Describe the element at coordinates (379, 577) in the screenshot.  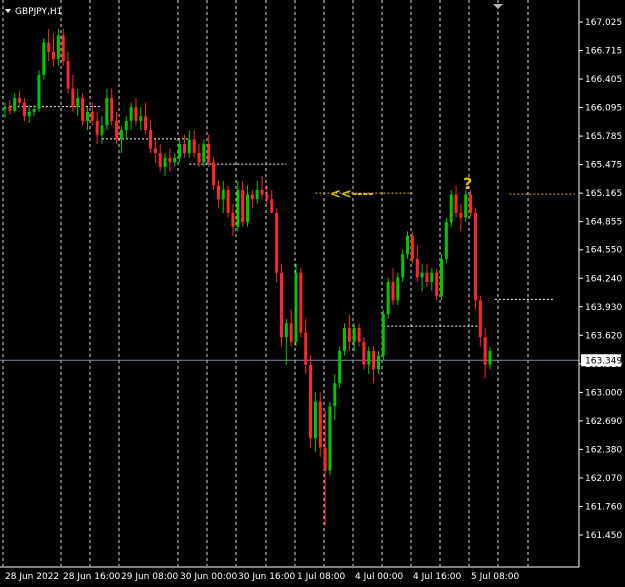
I see `x-tick-label: 4 Jul 00:00` at that location.